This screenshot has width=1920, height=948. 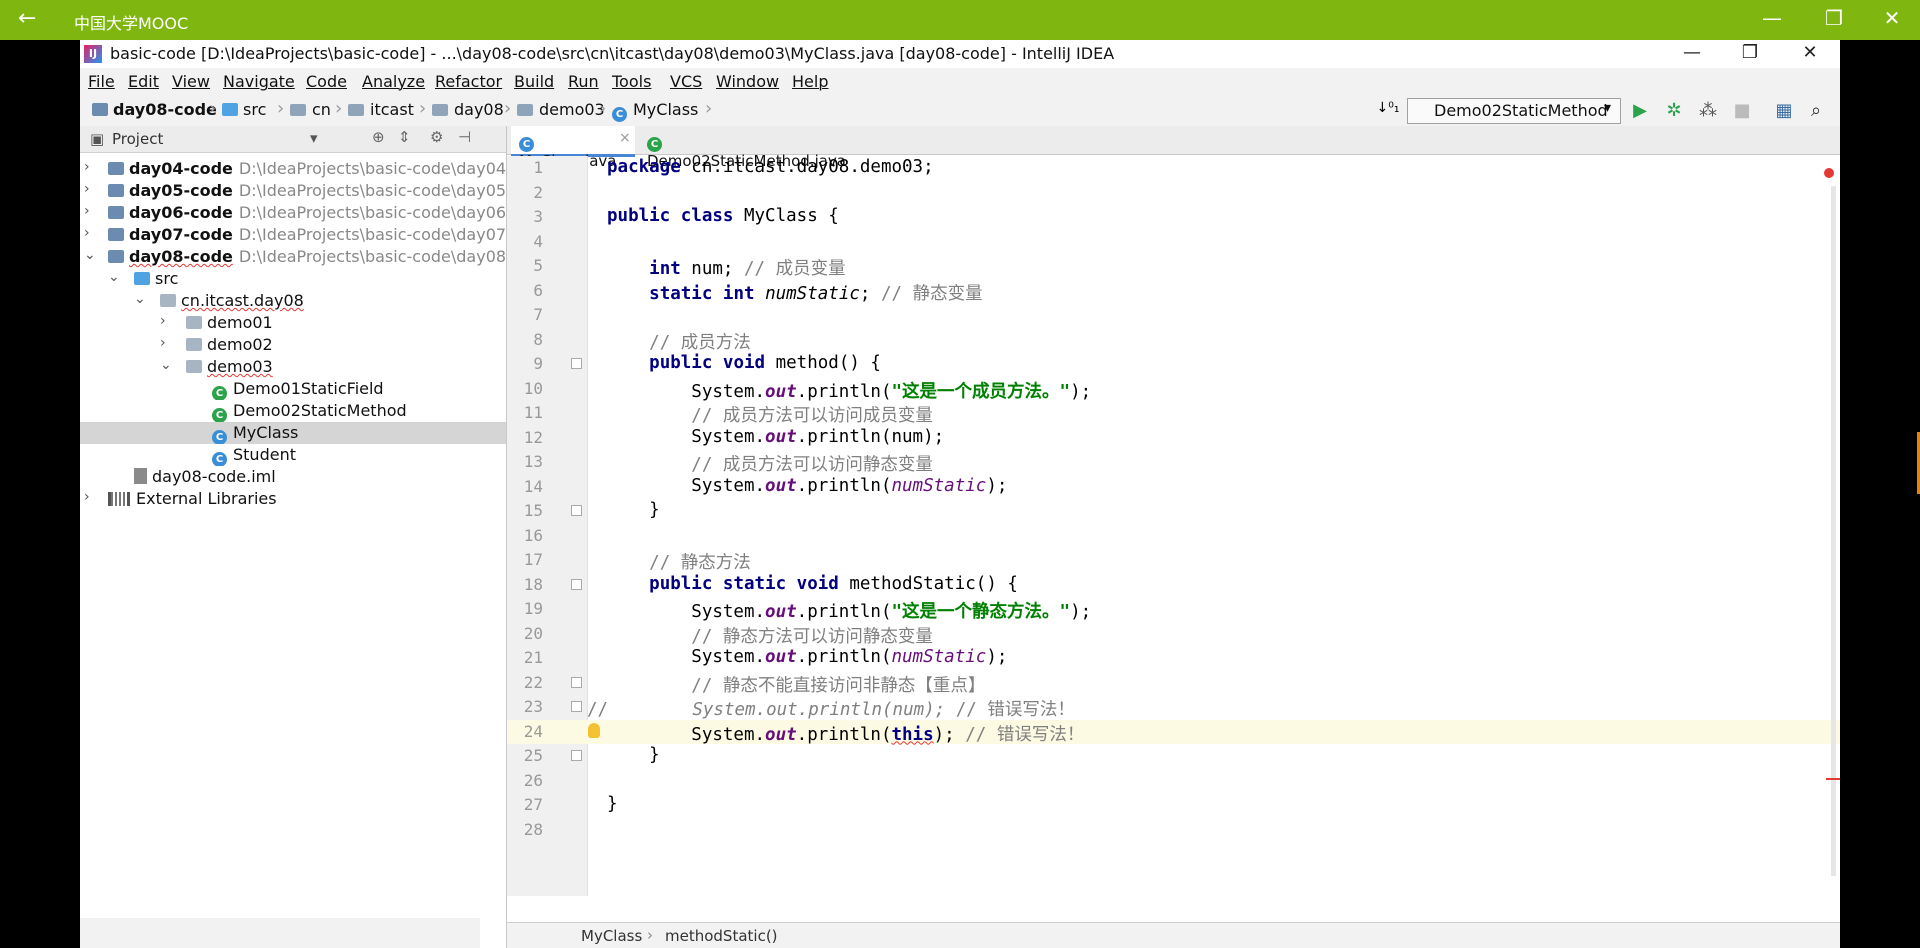 What do you see at coordinates (131, 23) in the screenshot?
I see `mooc-app-title: 中国大学MOOC` at bounding box center [131, 23].